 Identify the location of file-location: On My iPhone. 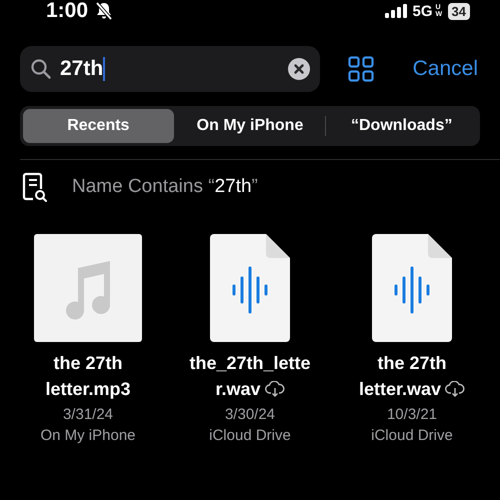
(88, 435).